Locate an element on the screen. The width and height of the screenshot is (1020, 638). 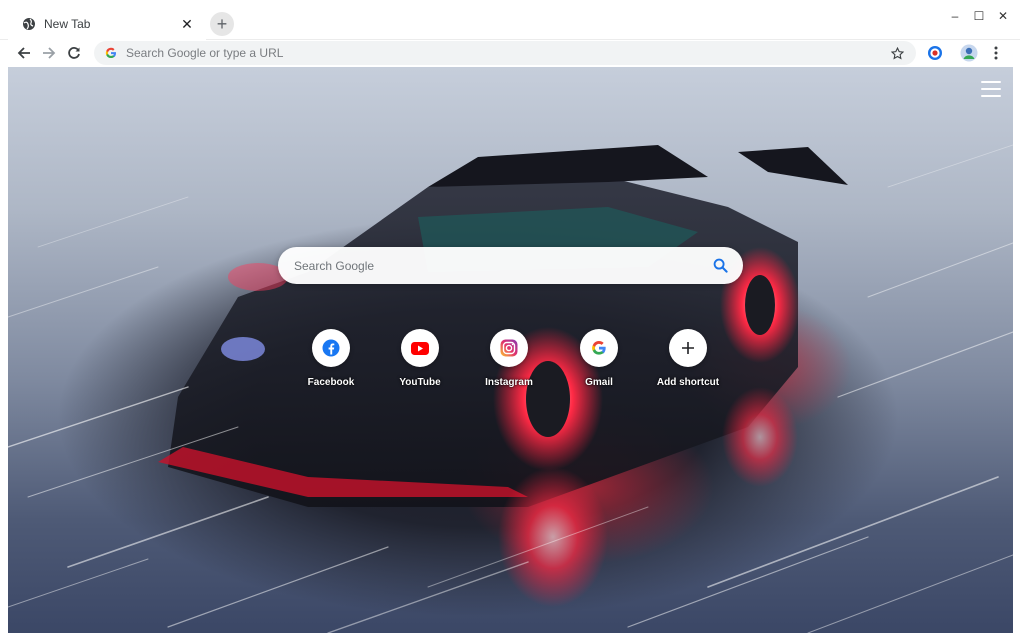
youtube-icon is located at coordinates (420, 348).